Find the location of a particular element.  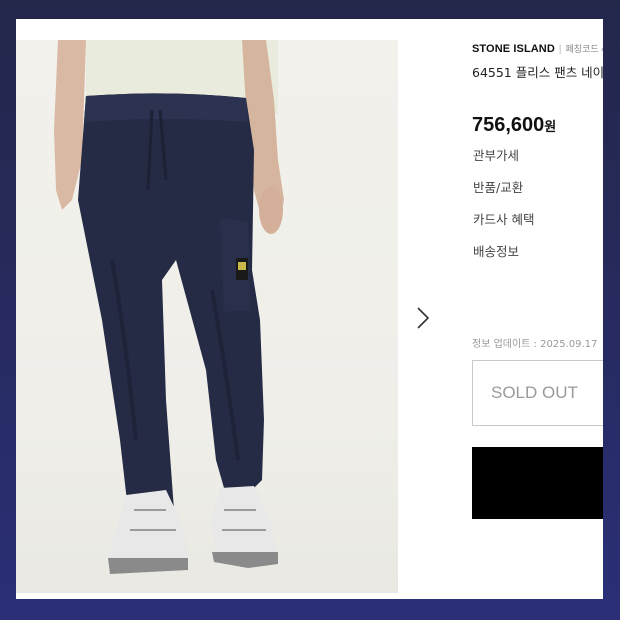

shipping-info-link: 배송정보 is located at coordinates (496, 250).